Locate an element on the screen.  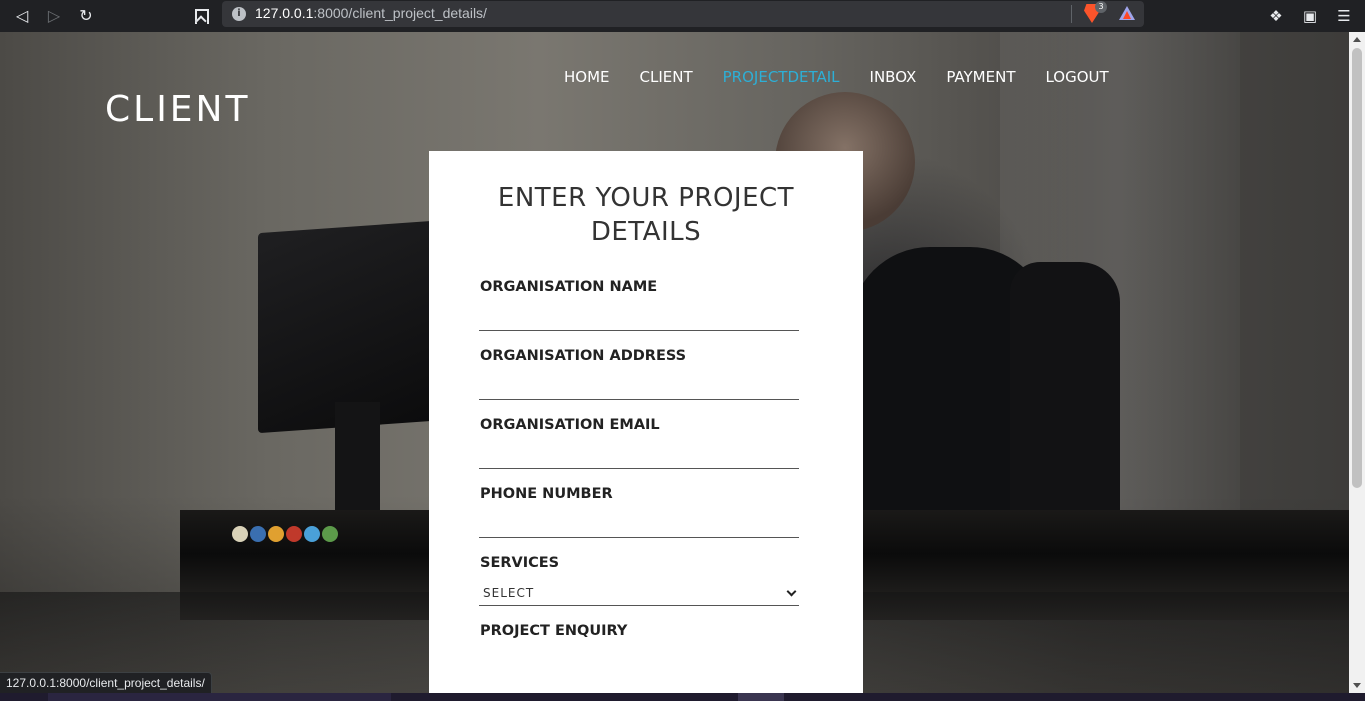
background-photo-chair is located at coordinates (1065, 392).